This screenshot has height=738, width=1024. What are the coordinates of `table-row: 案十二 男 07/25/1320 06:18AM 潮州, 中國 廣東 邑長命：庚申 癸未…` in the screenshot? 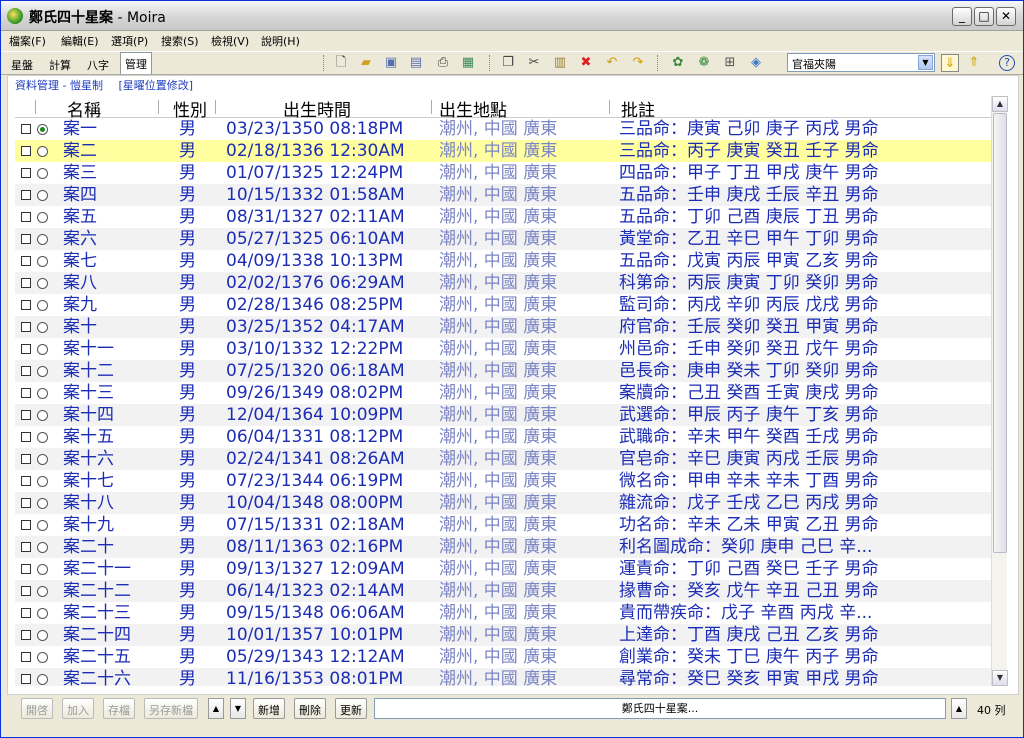 It's located at (503, 371).